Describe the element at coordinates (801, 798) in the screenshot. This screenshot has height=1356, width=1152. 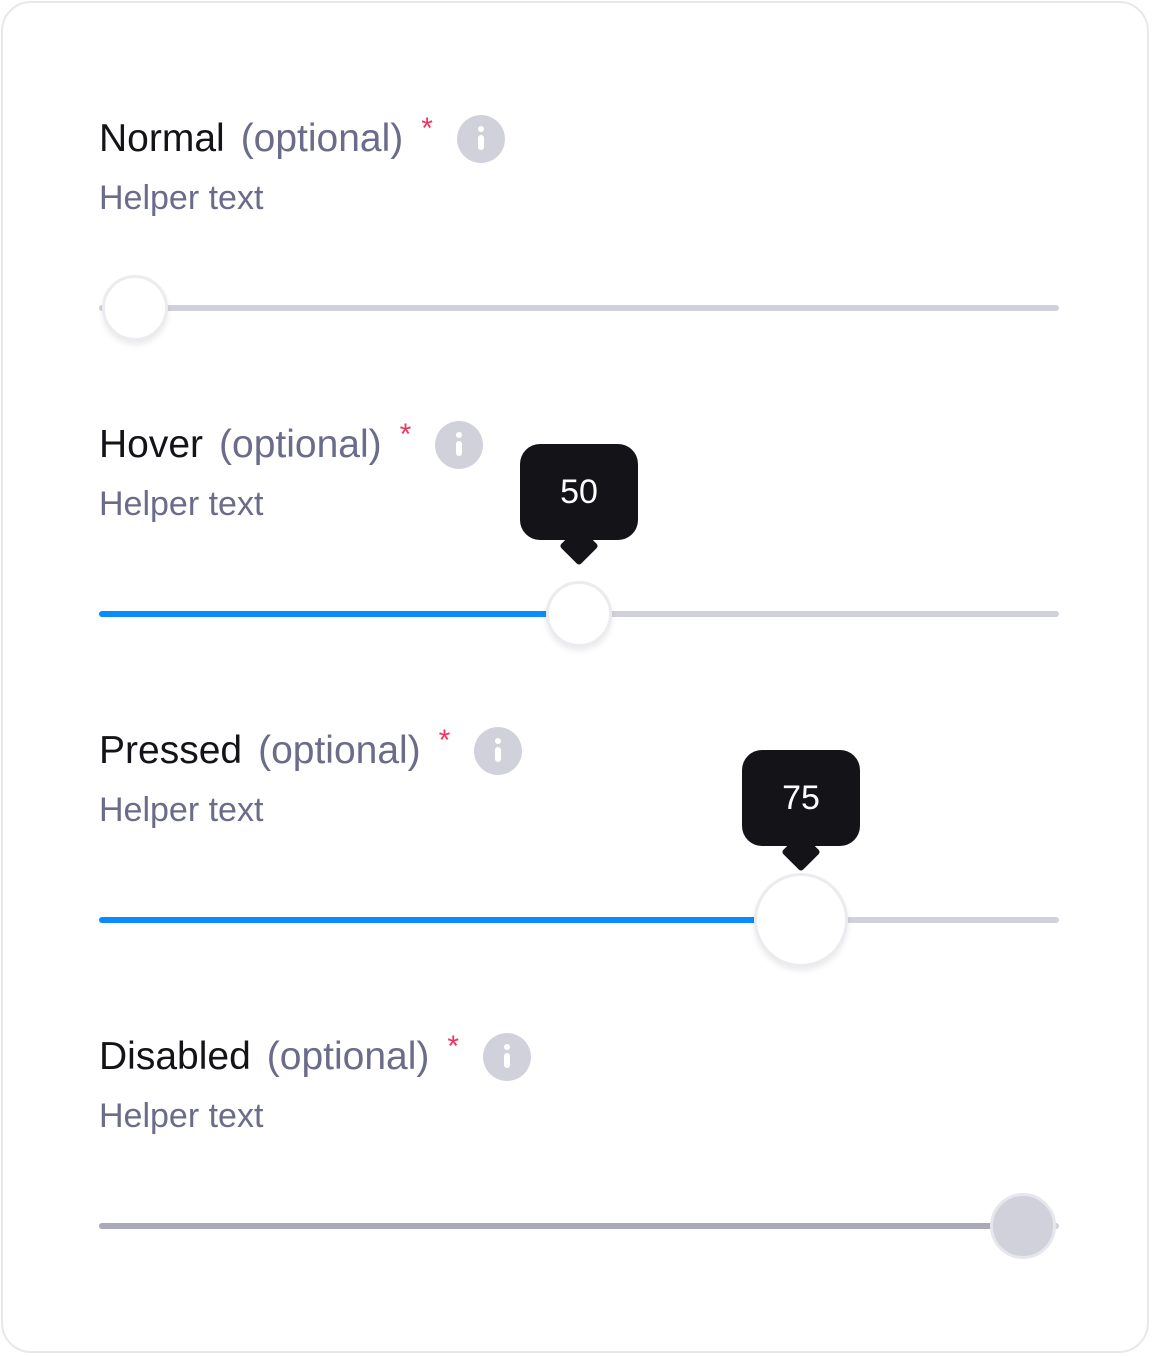
I see `value-tooltip: 75` at that location.